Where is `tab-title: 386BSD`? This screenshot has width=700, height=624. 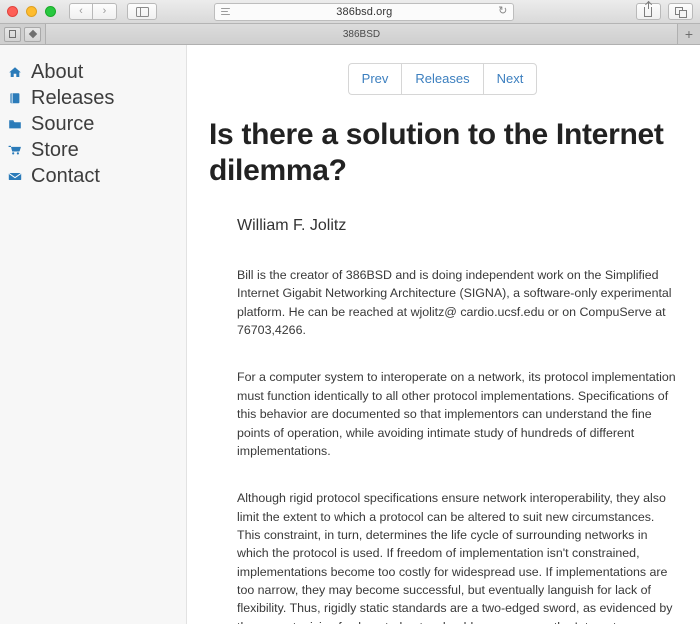 tab-title: 386BSD is located at coordinates (361, 34).